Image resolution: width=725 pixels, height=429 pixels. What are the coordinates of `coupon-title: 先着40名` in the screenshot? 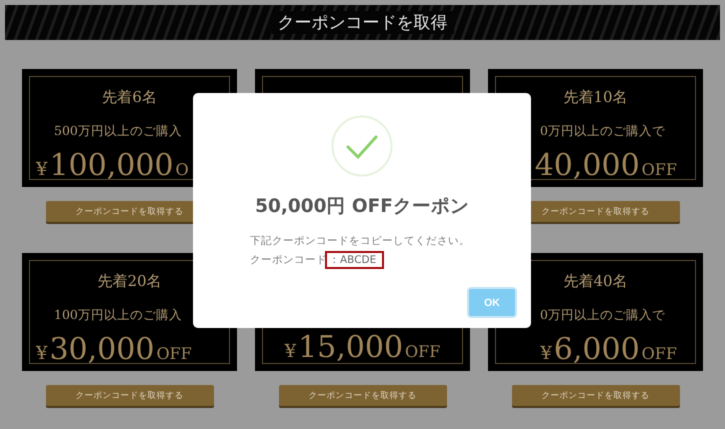 It's located at (595, 281).